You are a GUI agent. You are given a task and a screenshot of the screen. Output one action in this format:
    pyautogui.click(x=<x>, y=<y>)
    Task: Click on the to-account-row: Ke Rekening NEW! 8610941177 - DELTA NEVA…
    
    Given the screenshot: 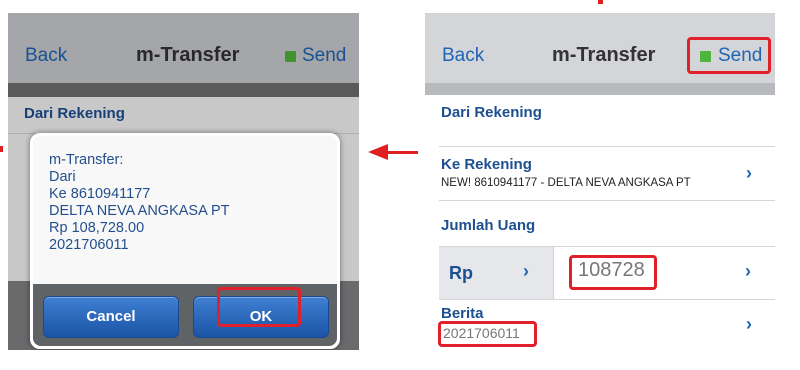 What is the action you would take?
    pyautogui.click(x=600, y=173)
    